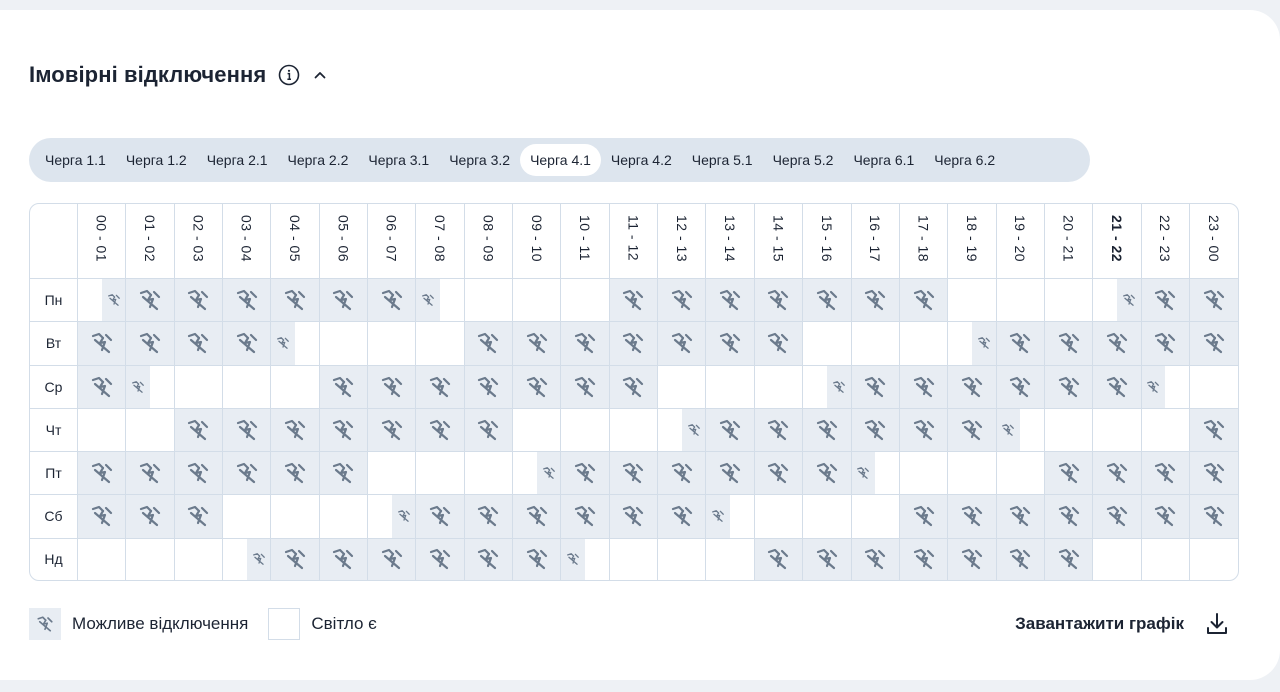 Image resolution: width=1280 pixels, height=692 pixels. What do you see at coordinates (641, 160) in the screenshot?
I see `tab-queue-4-2: Черга 4.2` at bounding box center [641, 160].